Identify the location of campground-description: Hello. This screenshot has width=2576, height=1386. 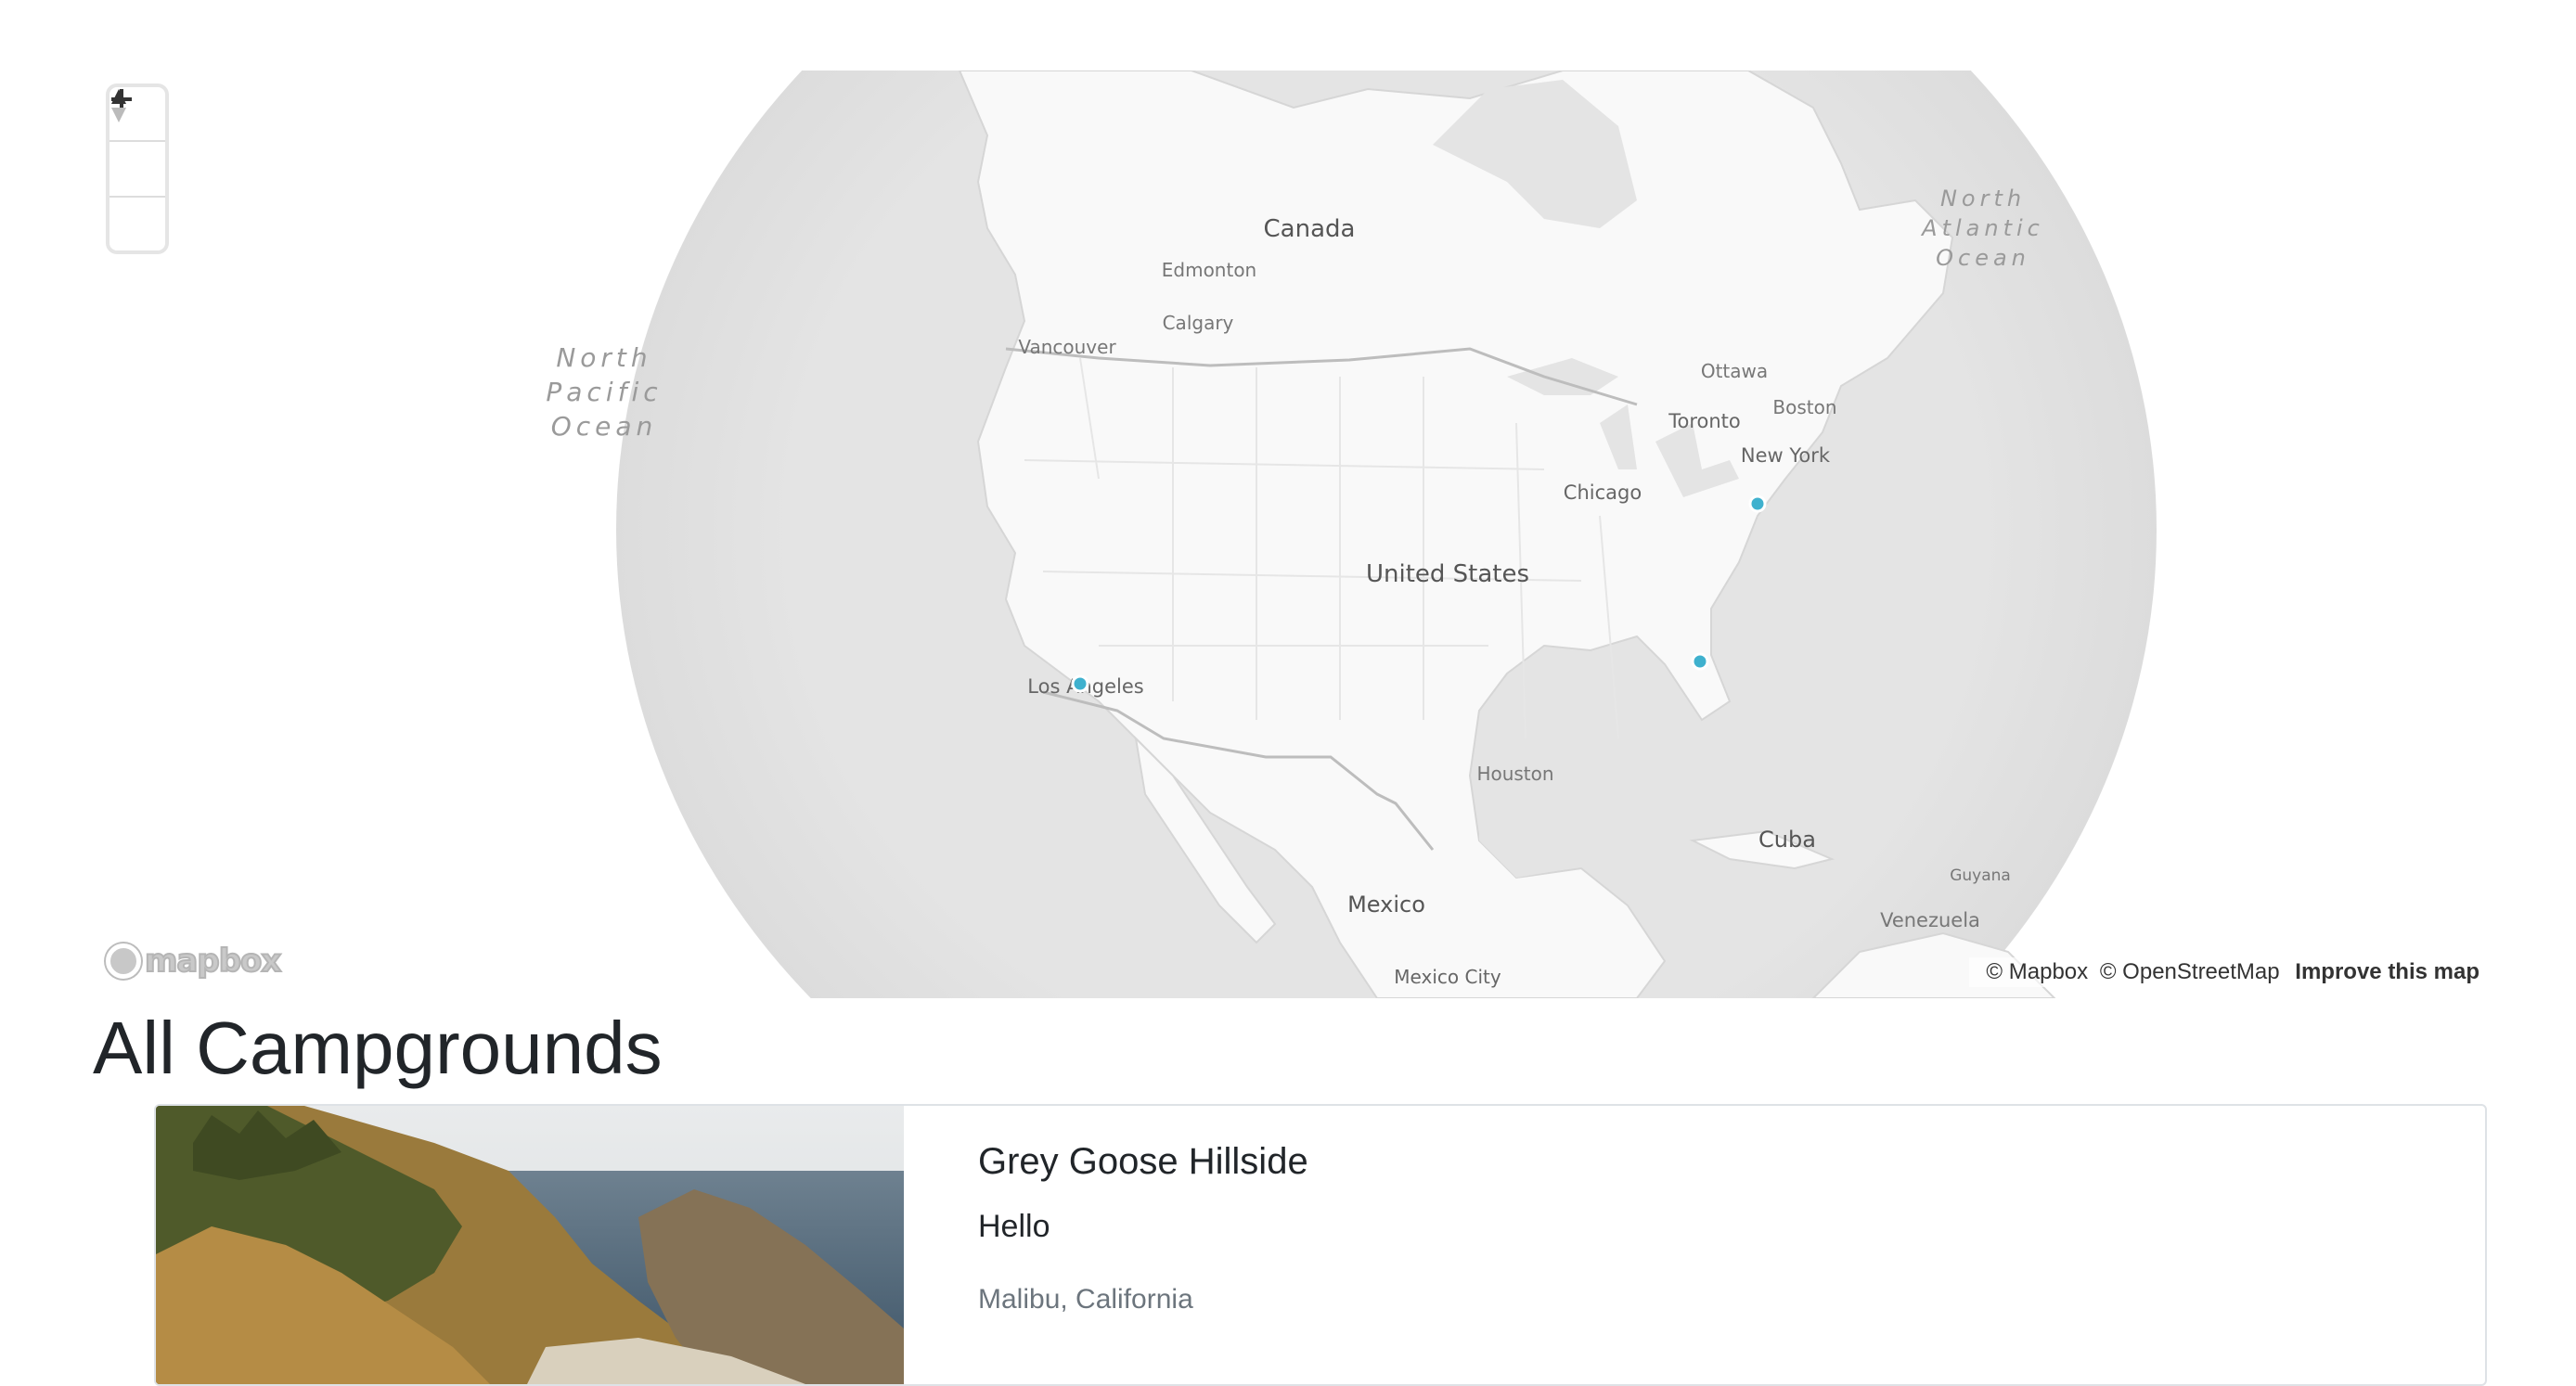
(1014, 1226).